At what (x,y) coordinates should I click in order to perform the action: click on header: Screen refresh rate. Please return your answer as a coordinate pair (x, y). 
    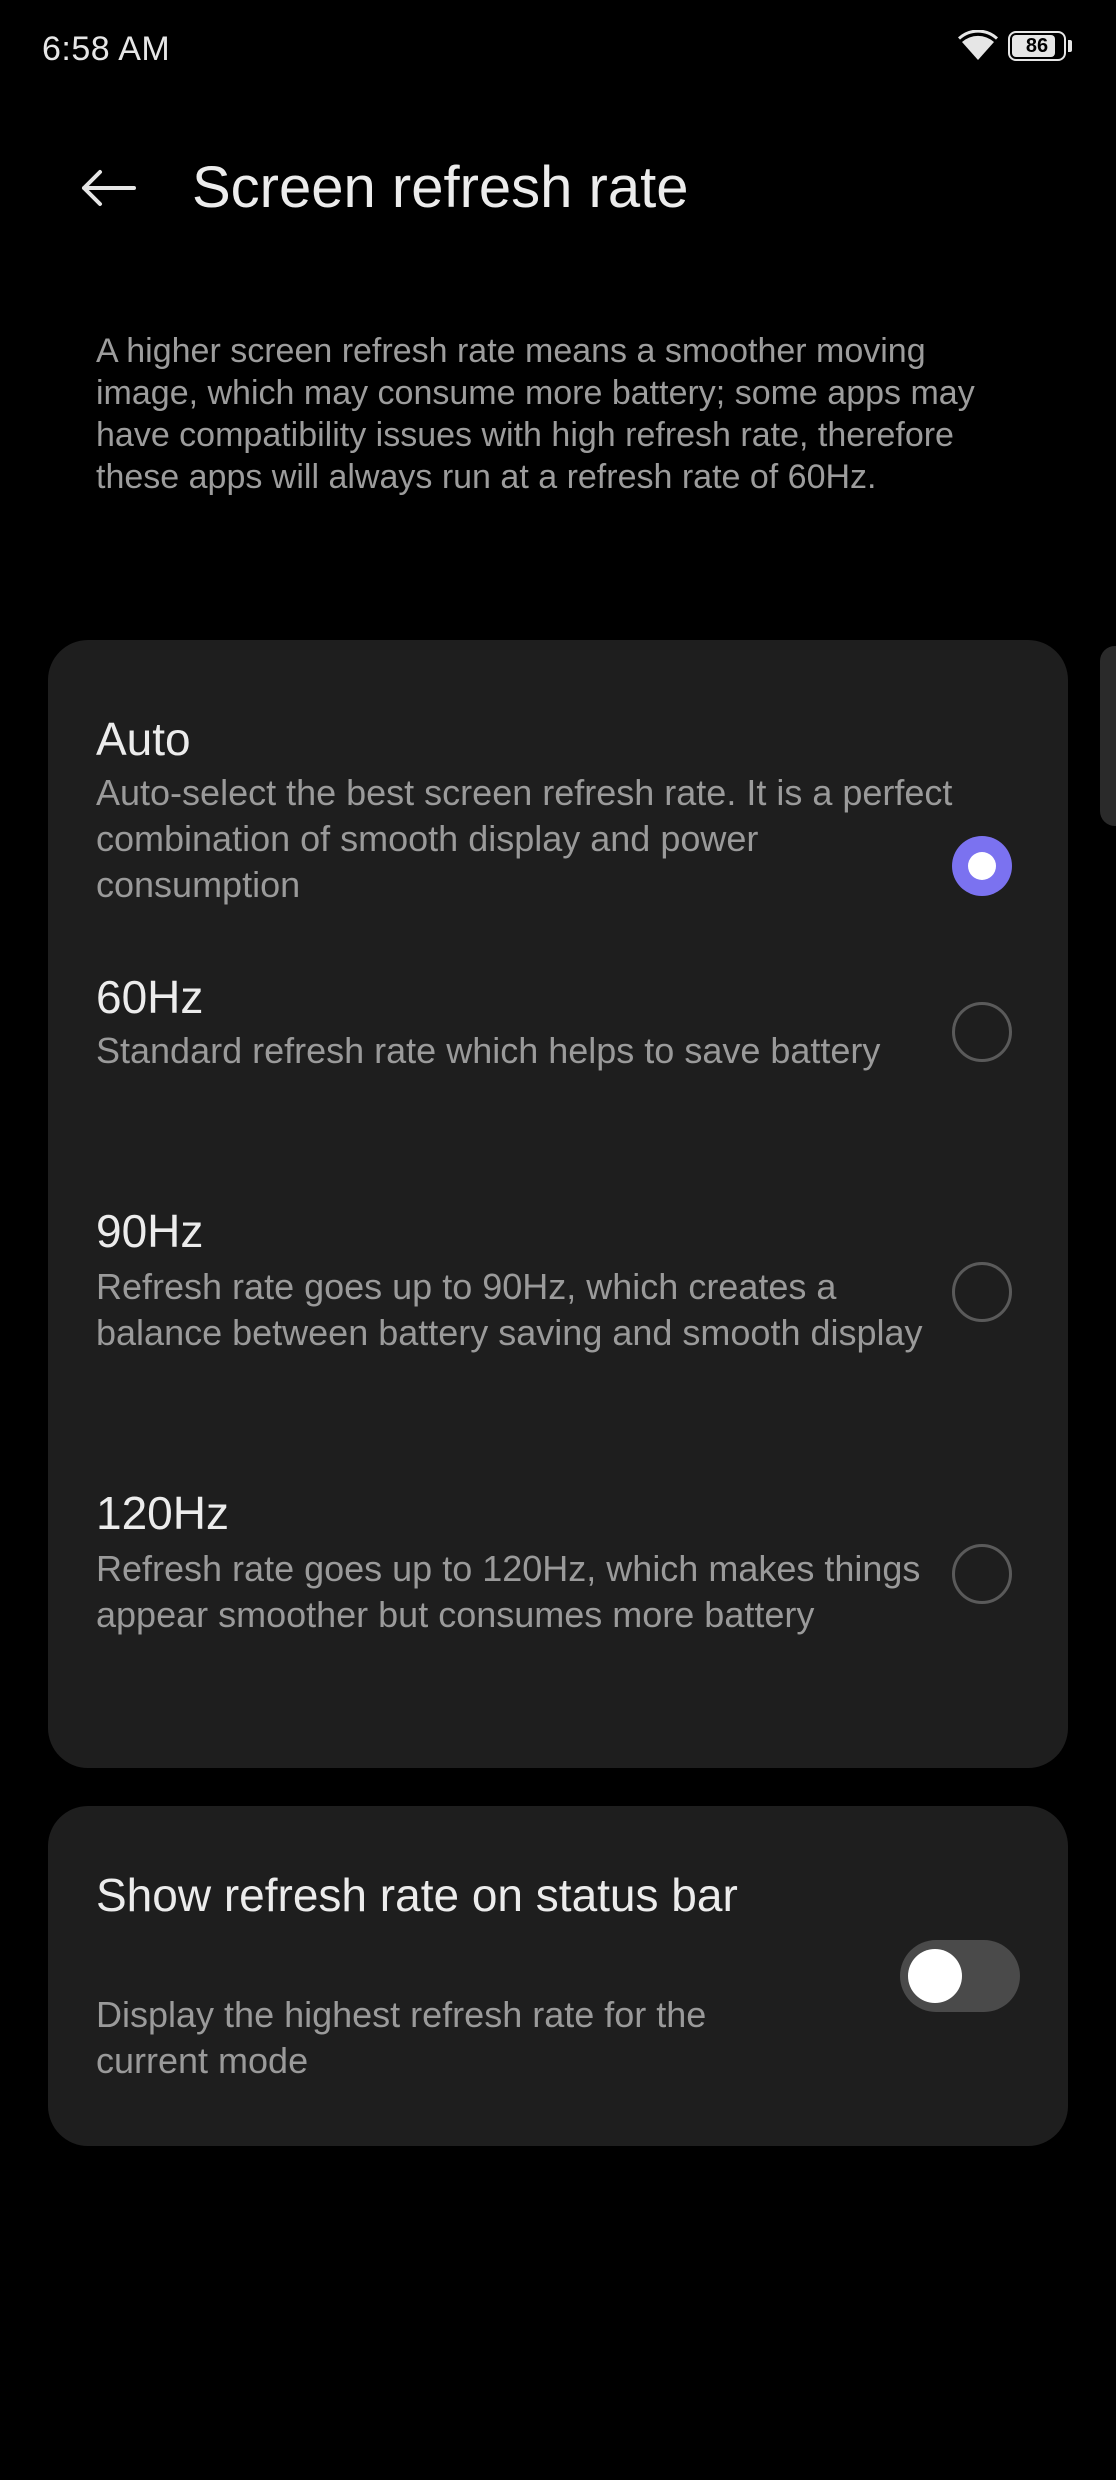
    Looking at the image, I should click on (558, 190).